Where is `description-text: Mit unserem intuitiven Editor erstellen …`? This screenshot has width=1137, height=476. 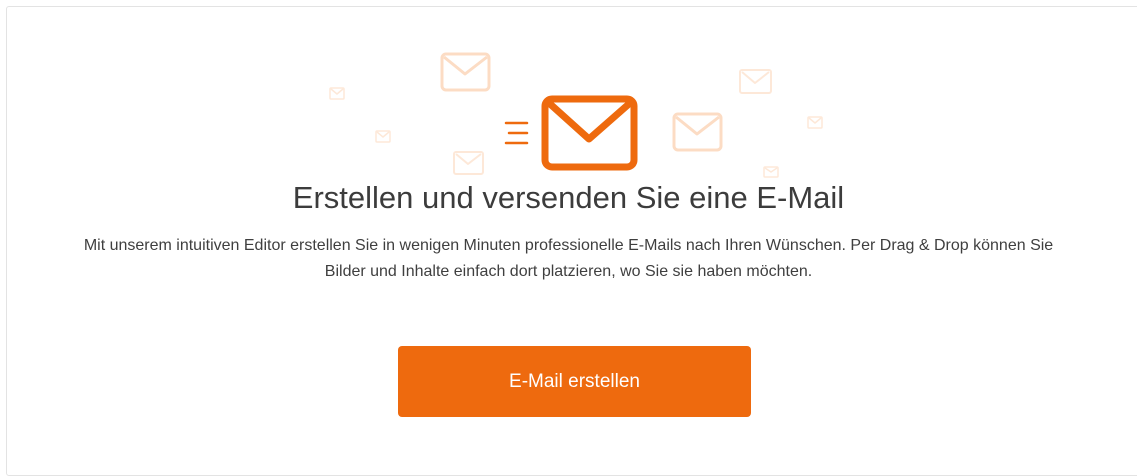
description-text: Mit unserem intuitiven Editor erstellen … is located at coordinates (568, 258).